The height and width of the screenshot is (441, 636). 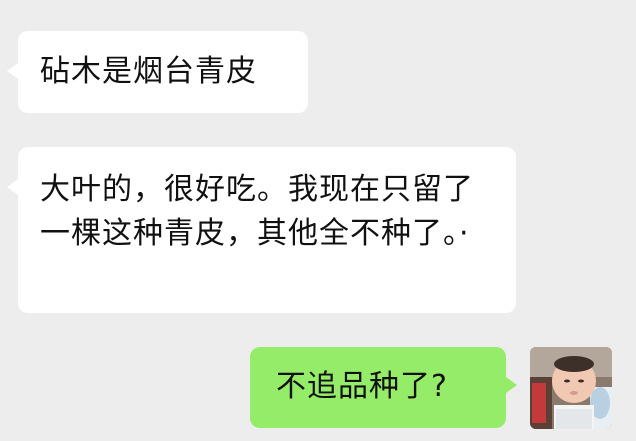 I want to click on message-text: 不追品种了?, so click(x=362, y=386).